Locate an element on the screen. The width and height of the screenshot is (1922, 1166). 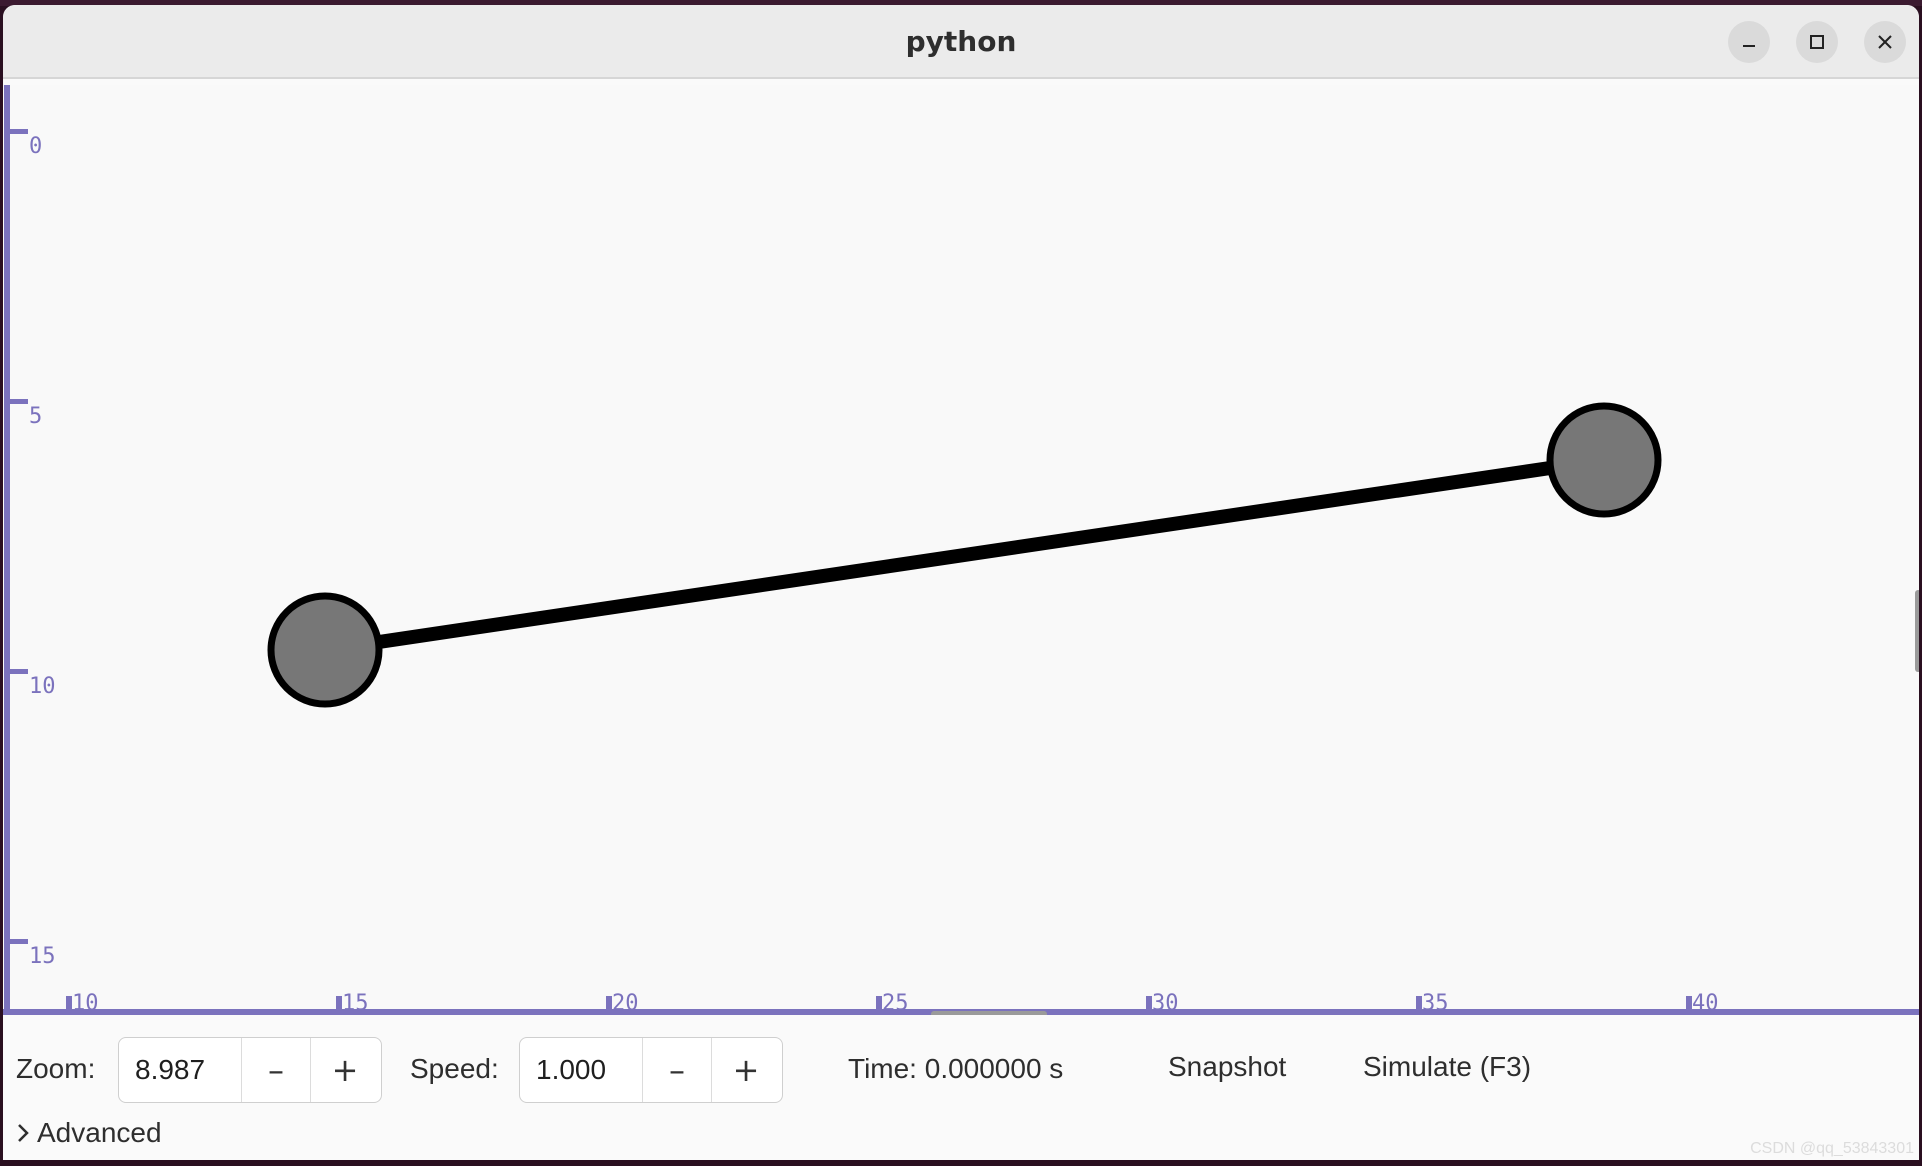
time-readout: Time: 0.000000 s is located at coordinates (956, 1068).